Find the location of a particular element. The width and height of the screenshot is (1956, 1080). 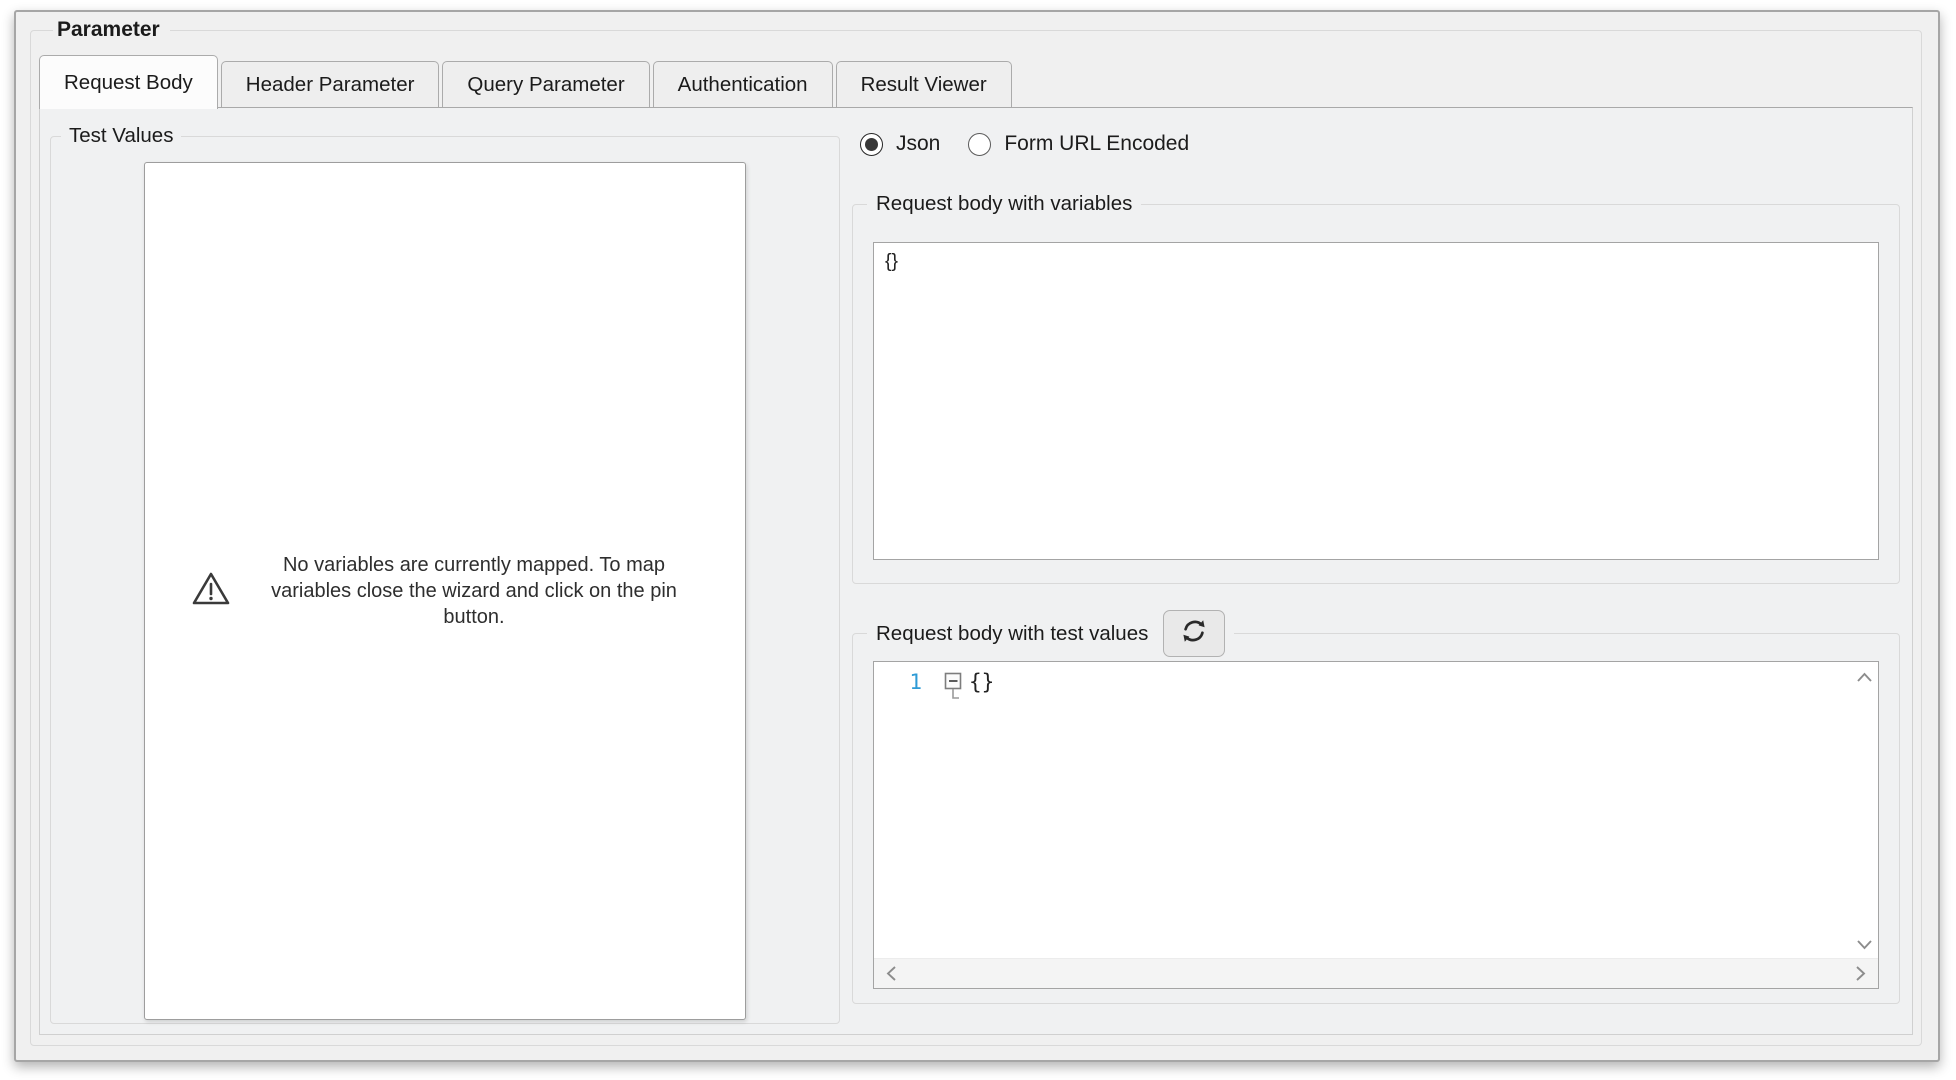

scroll-left-icon is located at coordinates (891, 973).